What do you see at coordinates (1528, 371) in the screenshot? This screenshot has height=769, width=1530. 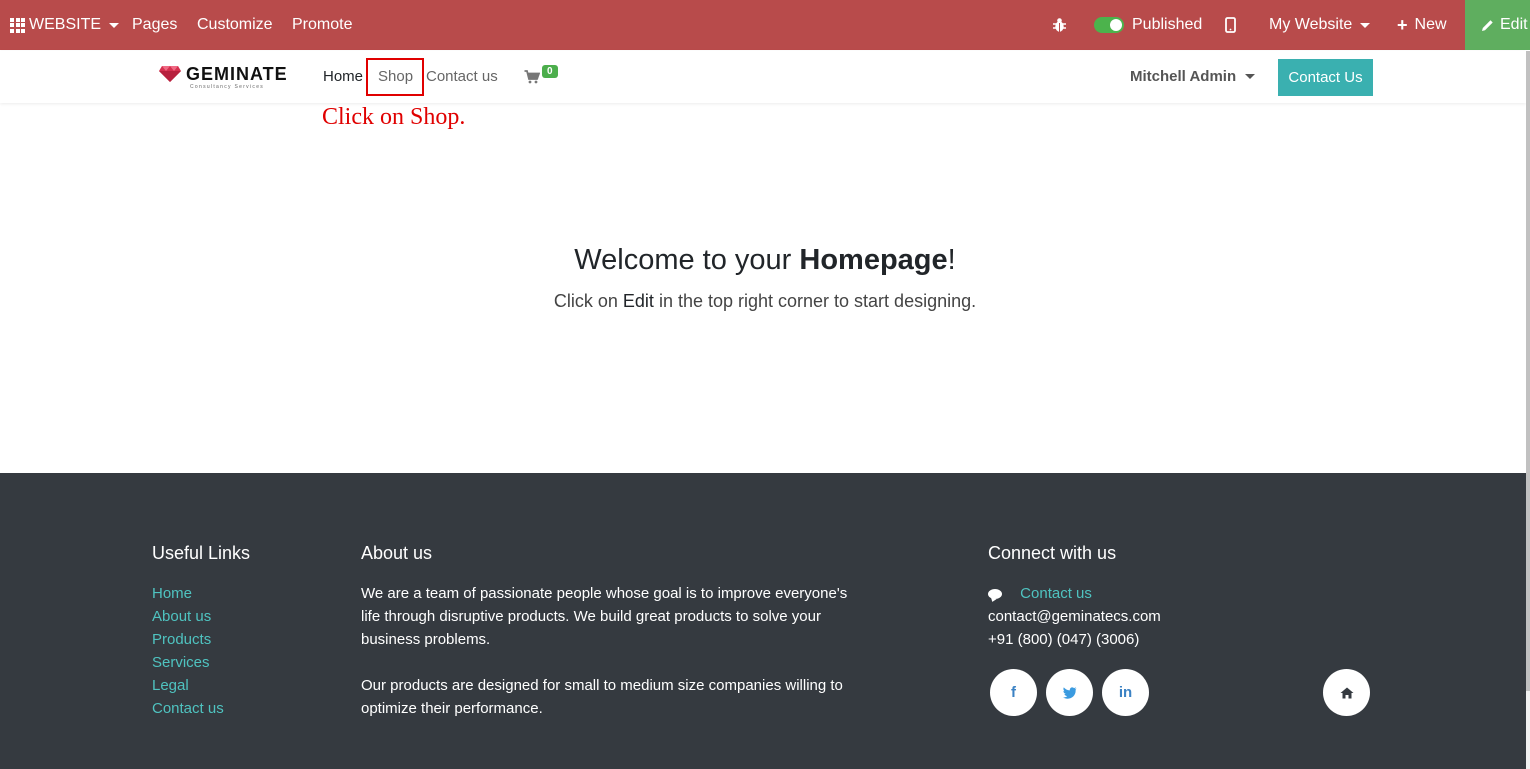 I see `scrollbar-thumb` at bounding box center [1528, 371].